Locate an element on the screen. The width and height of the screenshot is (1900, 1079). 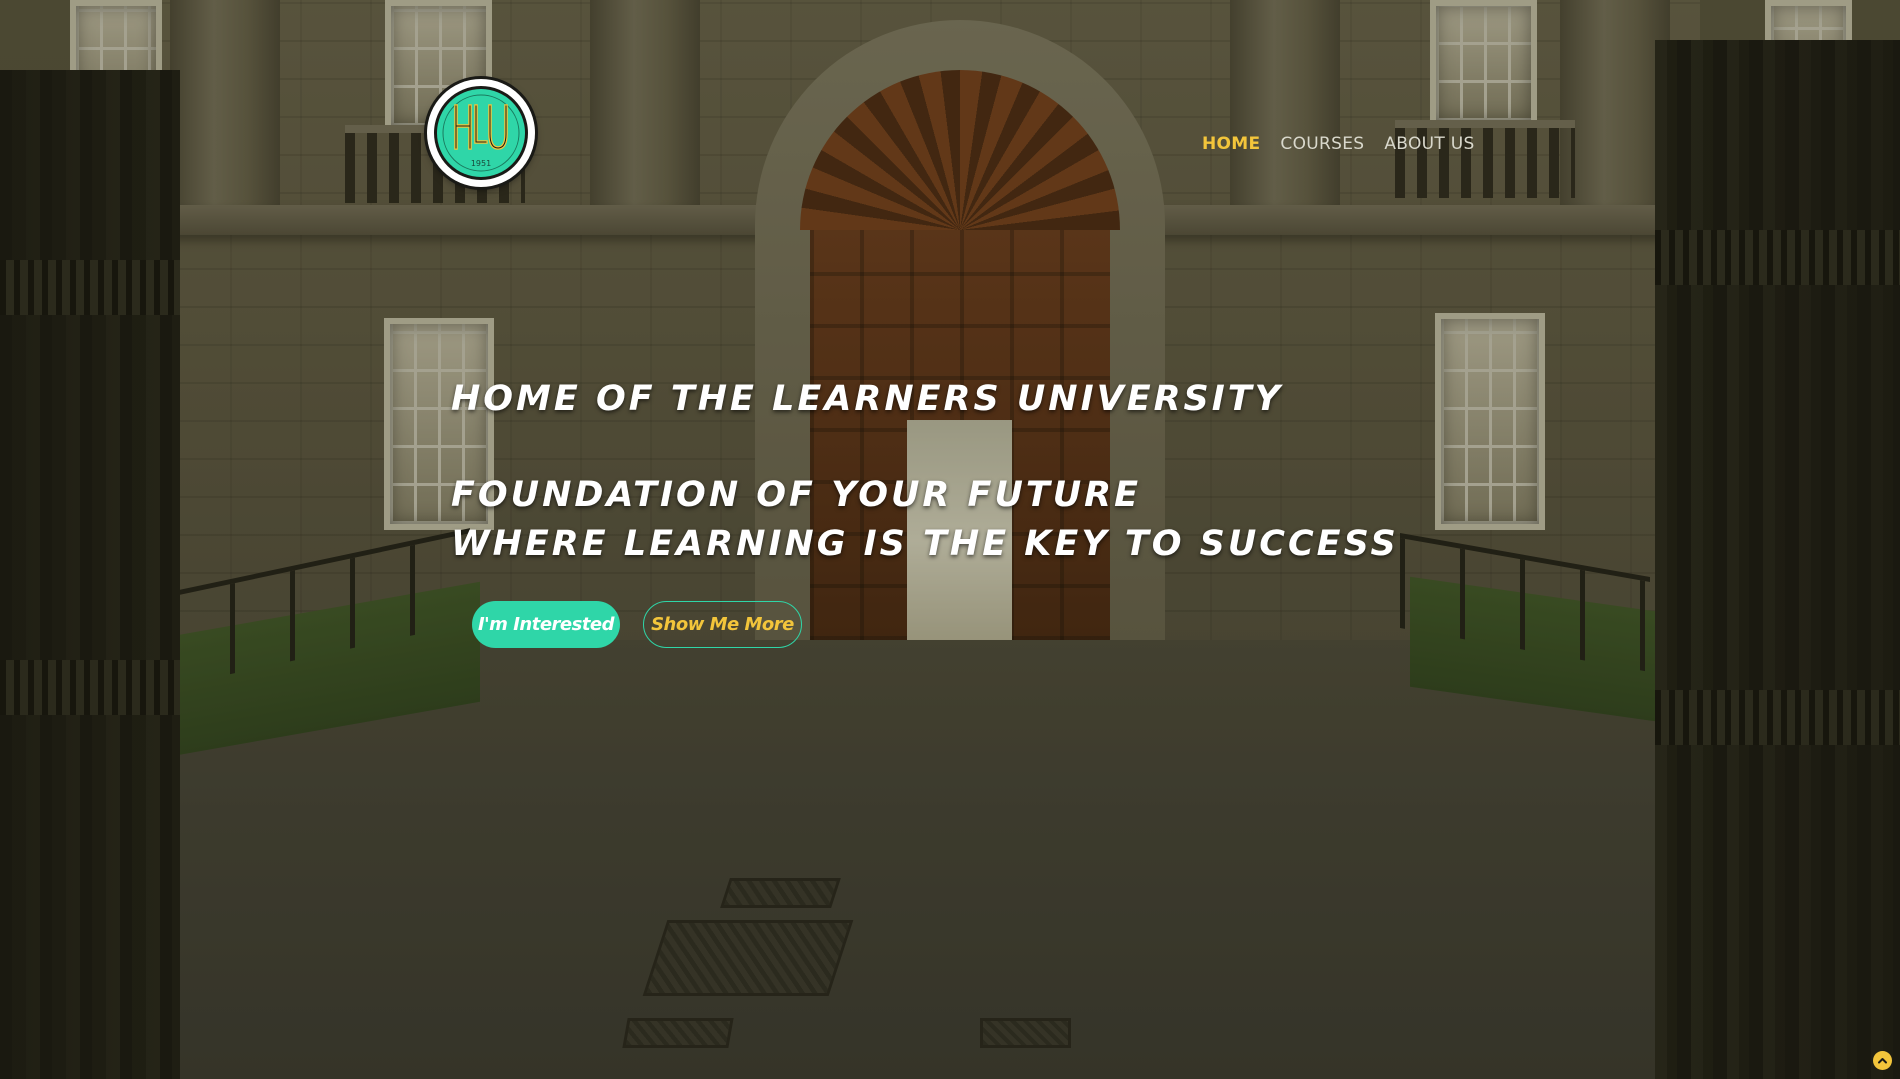
scroll-to-top-button is located at coordinates (1882, 1060).